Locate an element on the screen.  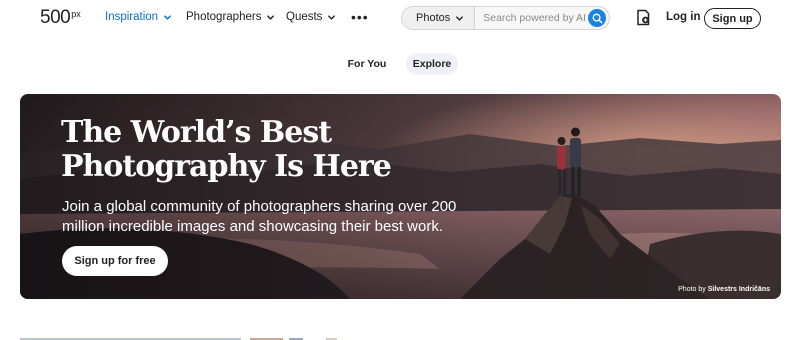
hero-signup-button: Sign up for free is located at coordinates (115, 261).